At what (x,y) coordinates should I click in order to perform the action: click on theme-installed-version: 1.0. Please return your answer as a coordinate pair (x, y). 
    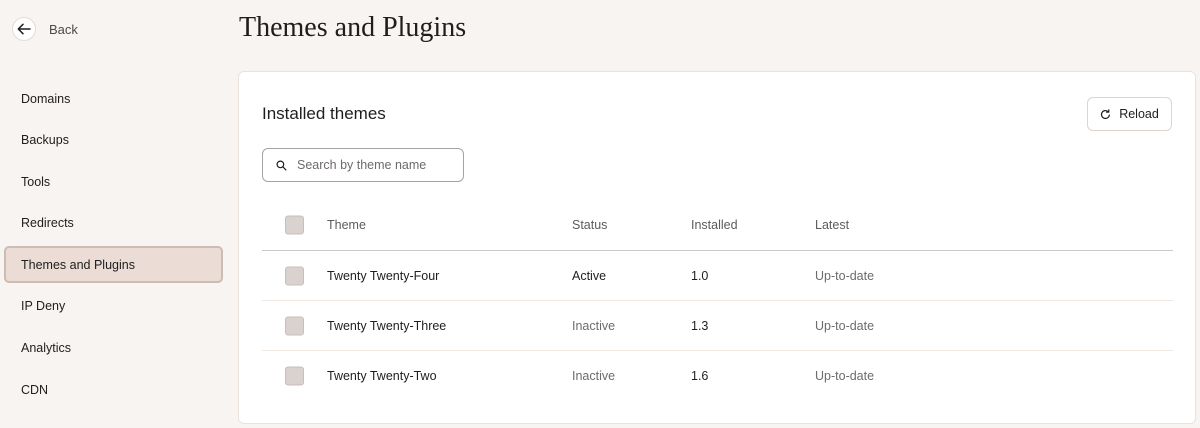
    Looking at the image, I should click on (700, 275).